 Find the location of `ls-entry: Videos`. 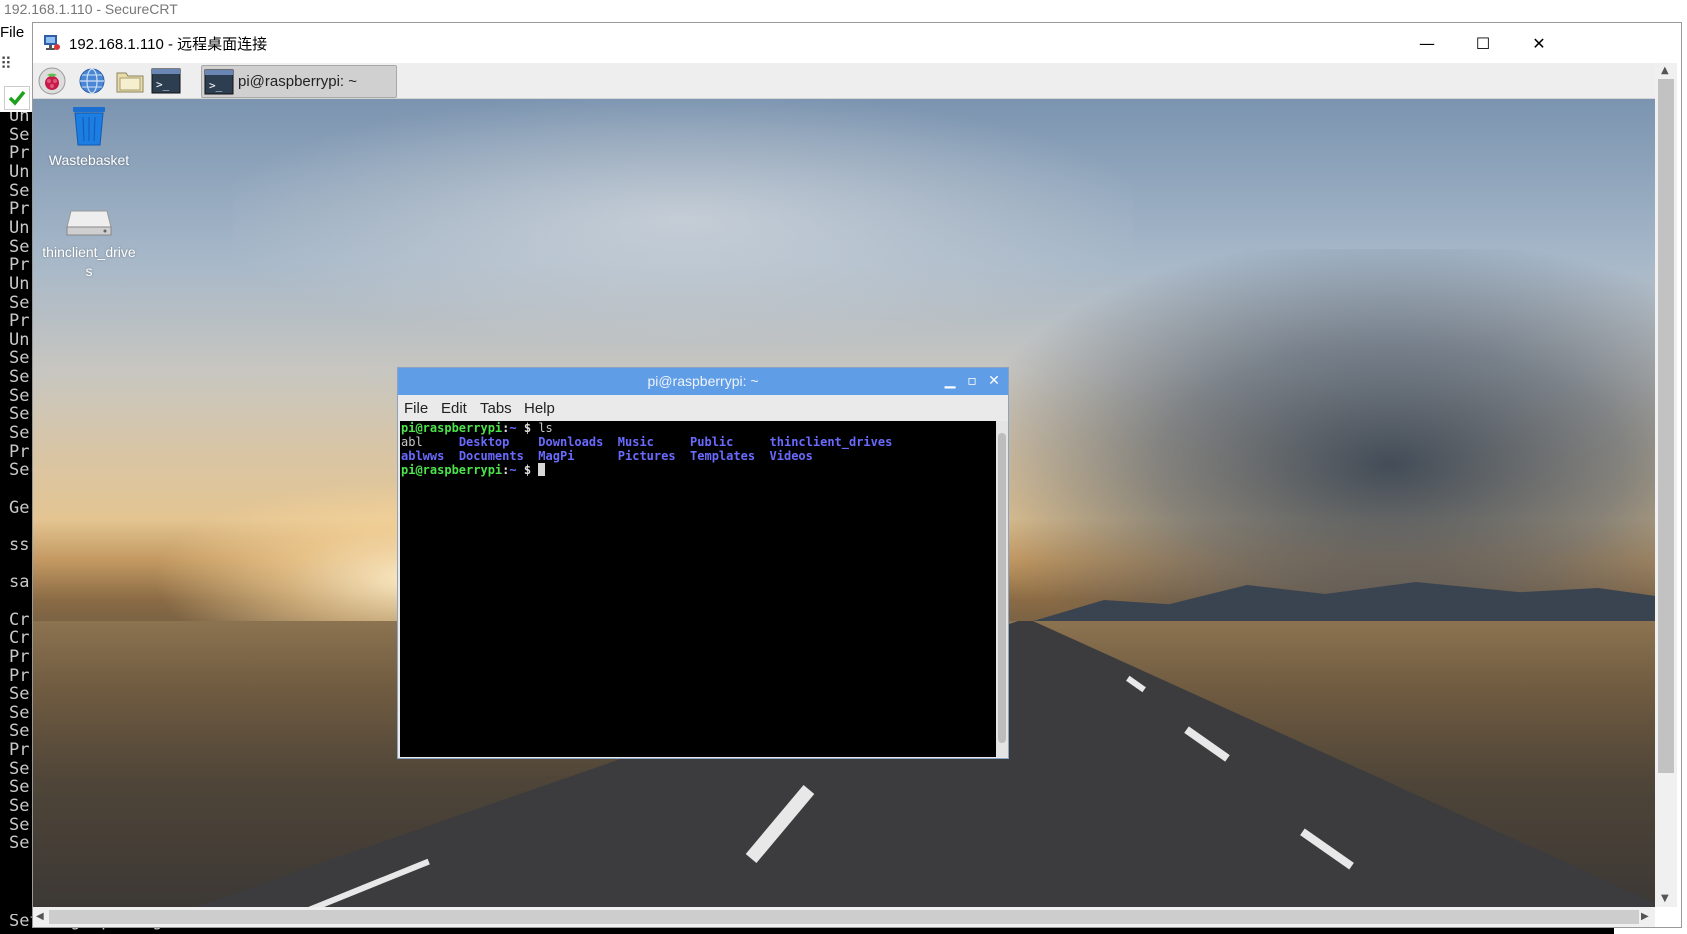

ls-entry: Videos is located at coordinates (791, 456).